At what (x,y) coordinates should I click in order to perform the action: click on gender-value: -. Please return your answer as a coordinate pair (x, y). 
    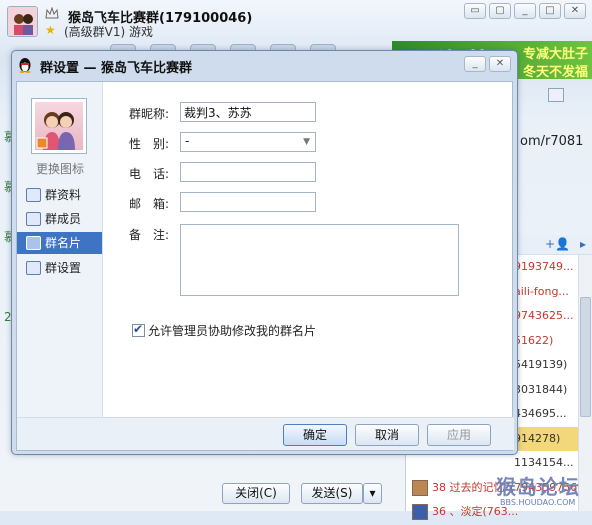
    Looking at the image, I should click on (187, 141).